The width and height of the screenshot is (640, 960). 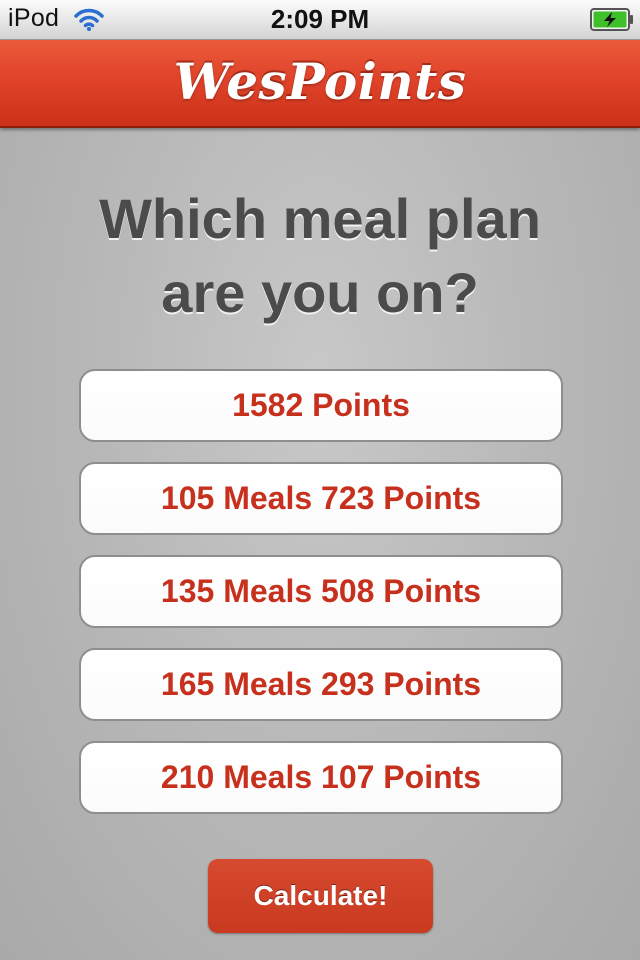 What do you see at coordinates (321, 405) in the screenshot?
I see `plan-option-button: 1582 Points` at bounding box center [321, 405].